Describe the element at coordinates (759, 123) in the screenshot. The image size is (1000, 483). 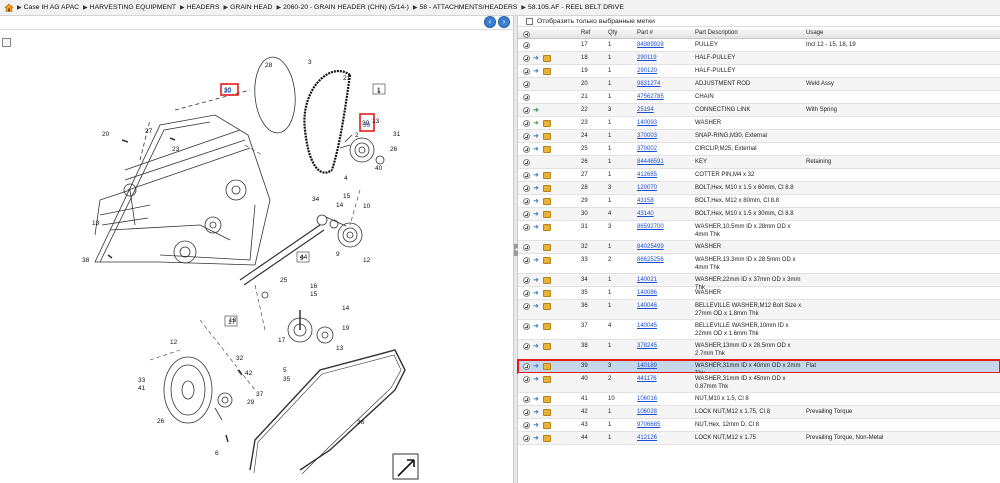
I see `parts-row: ➜ 23 1 140093 WASHER` at that location.